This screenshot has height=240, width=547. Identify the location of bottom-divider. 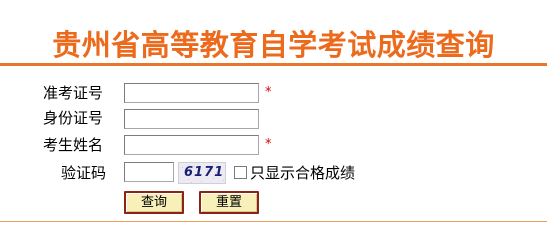
(273, 221).